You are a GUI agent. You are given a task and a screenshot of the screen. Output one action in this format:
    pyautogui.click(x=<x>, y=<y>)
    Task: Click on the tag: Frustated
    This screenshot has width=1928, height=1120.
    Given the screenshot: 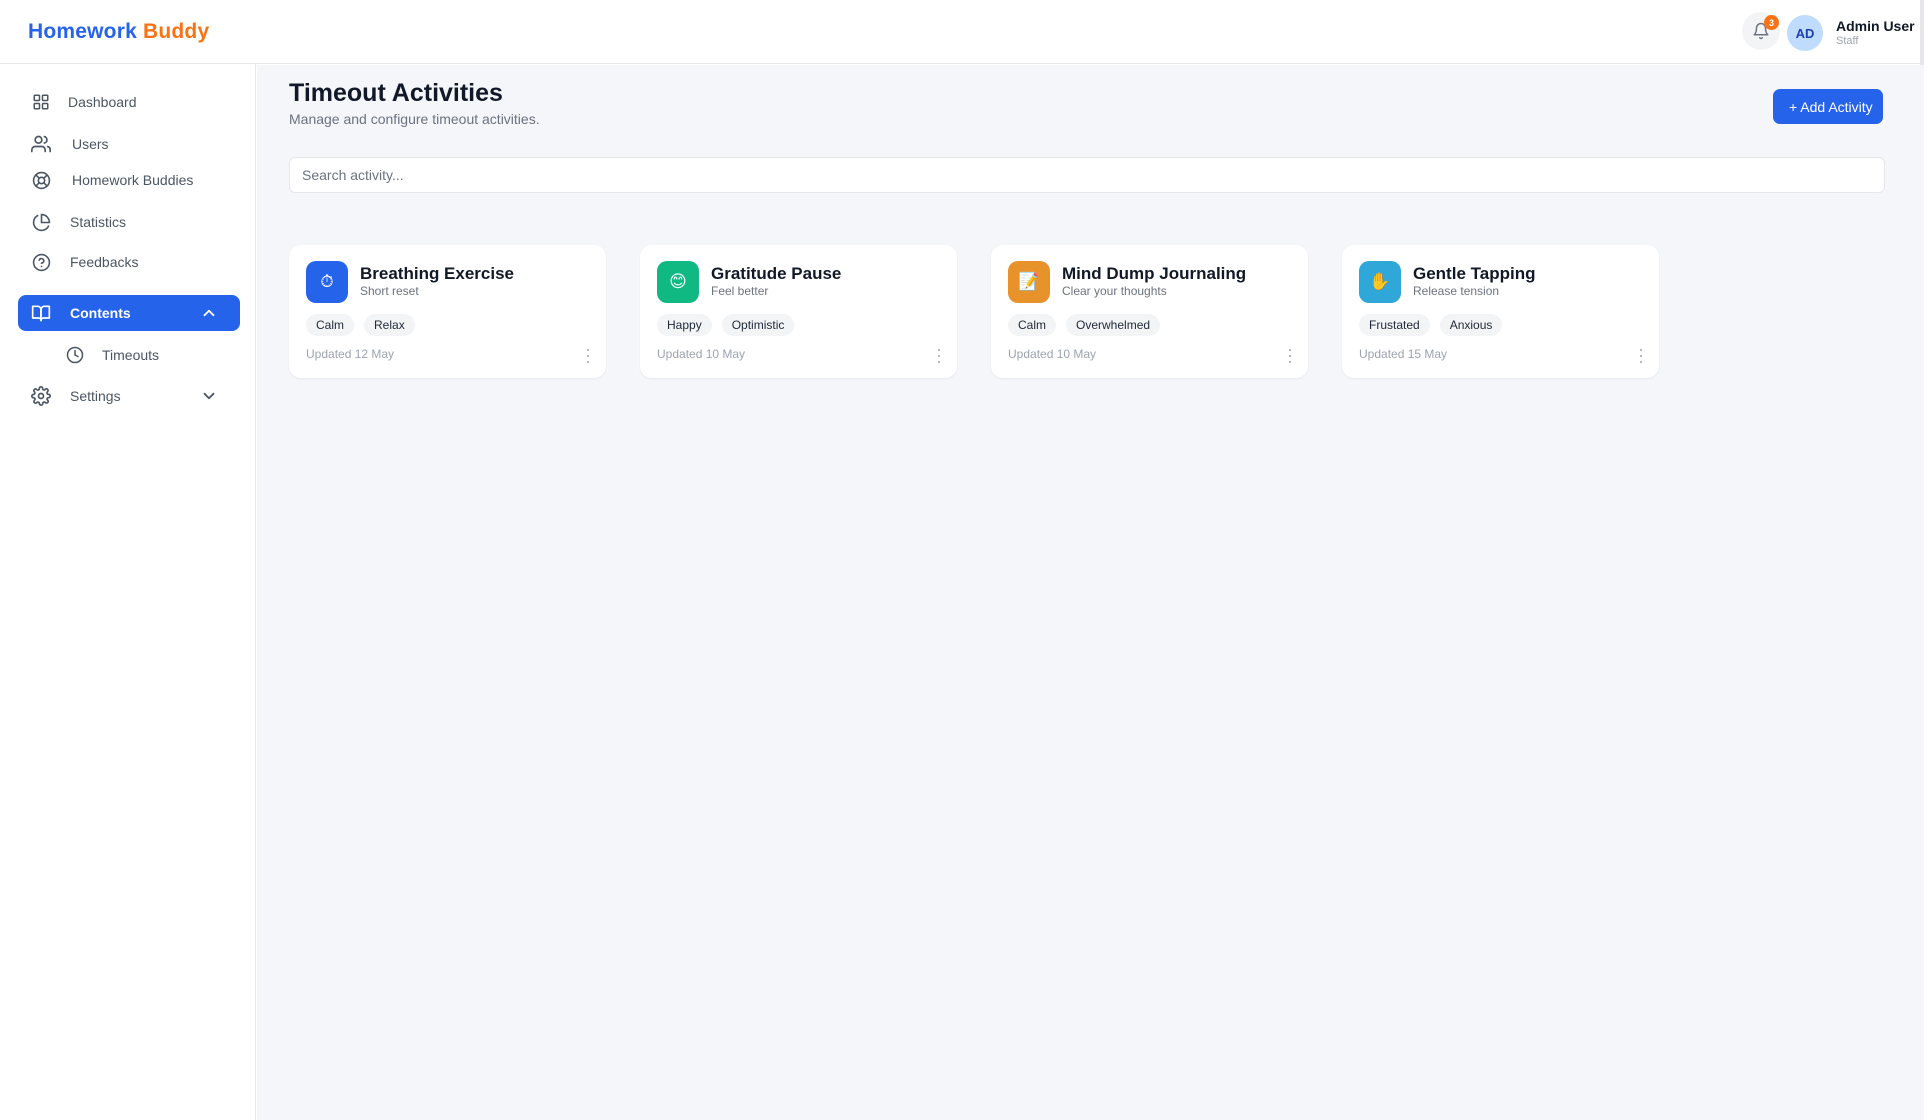 What is the action you would take?
    pyautogui.click(x=1394, y=325)
    